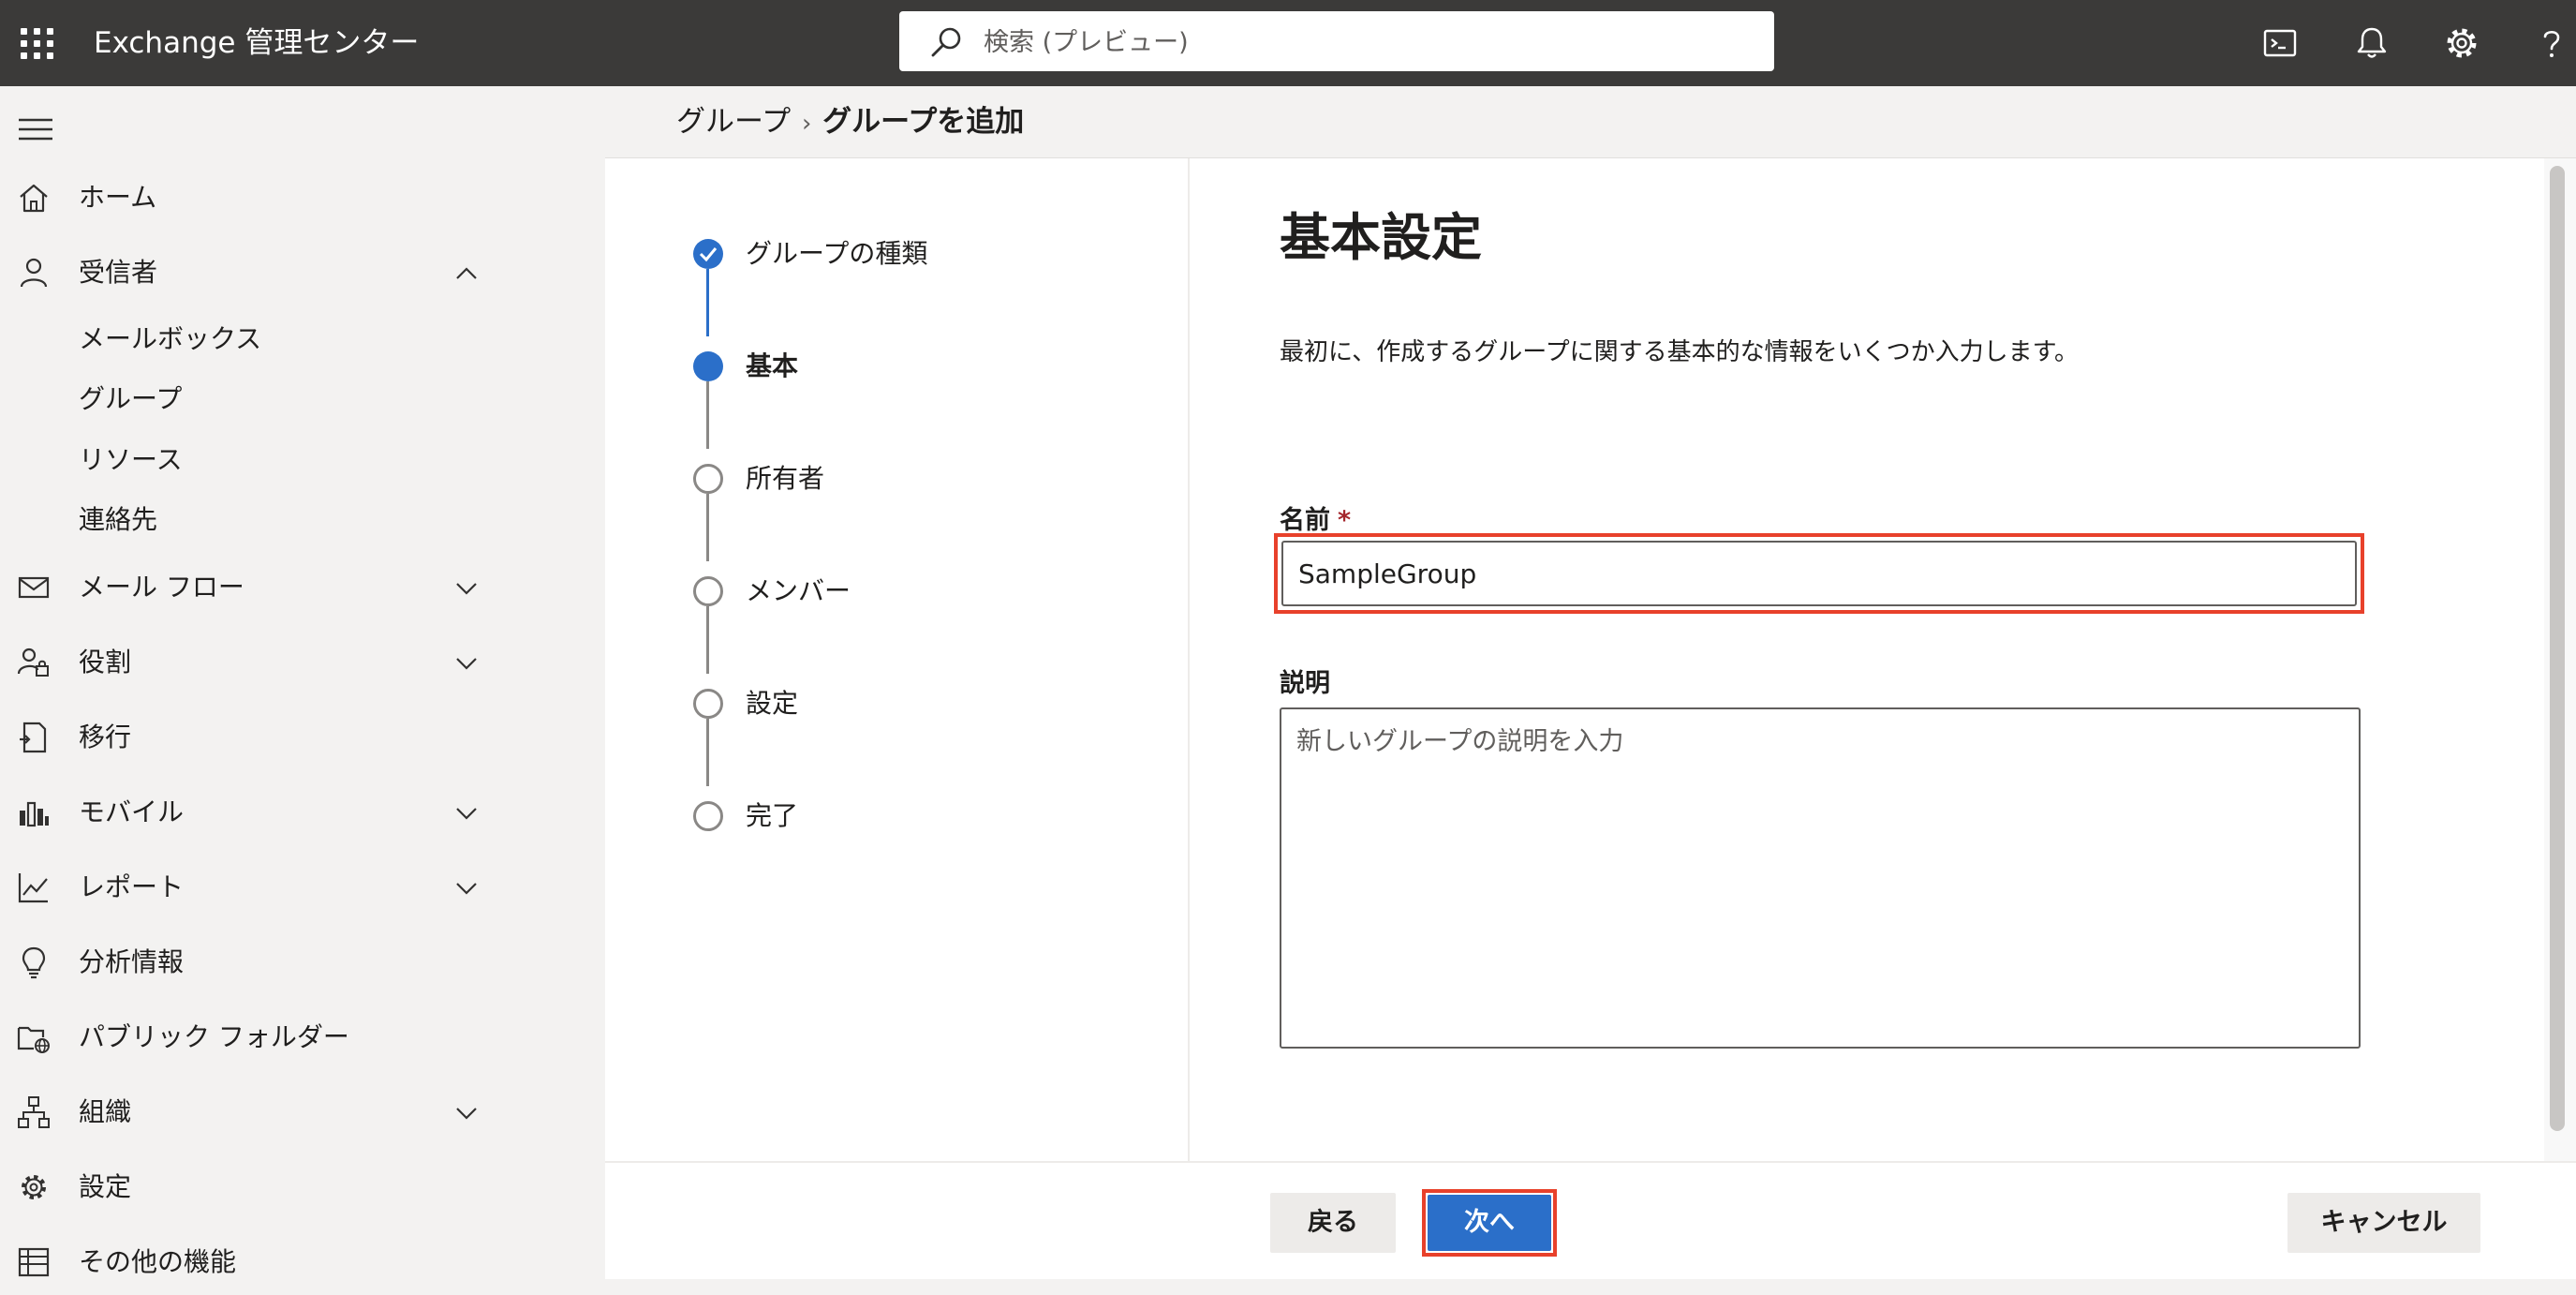 The height and width of the screenshot is (1295, 2576). Describe the element at coordinates (256, 1187) in the screenshot. I see `nav-item-settings: 設定` at that location.